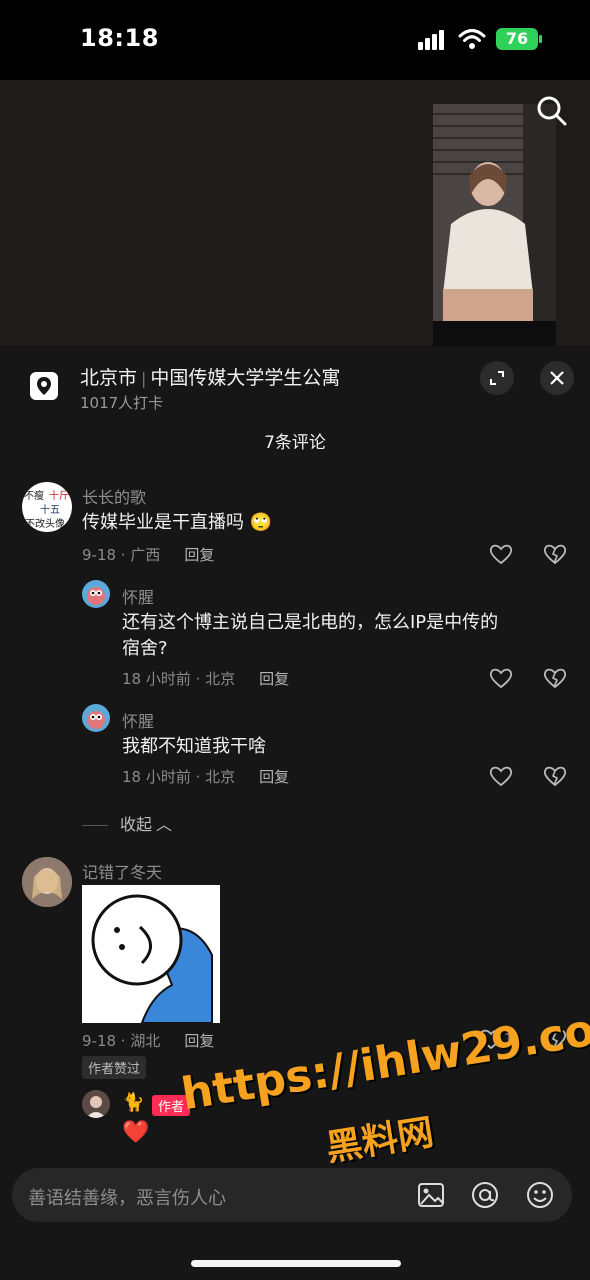 This screenshot has height=1280, width=590. I want to click on battery-indicator: 76, so click(517, 39).